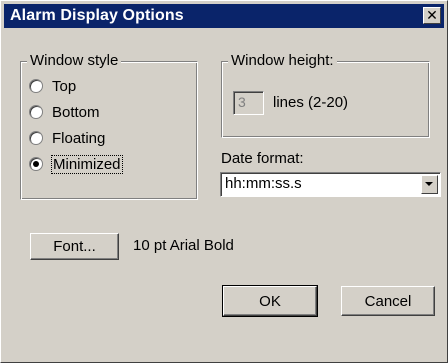 The width and height of the screenshot is (448, 363). Describe the element at coordinates (183, 245) in the screenshot. I see `current-font-label: 10 pt Arial Bold` at that location.